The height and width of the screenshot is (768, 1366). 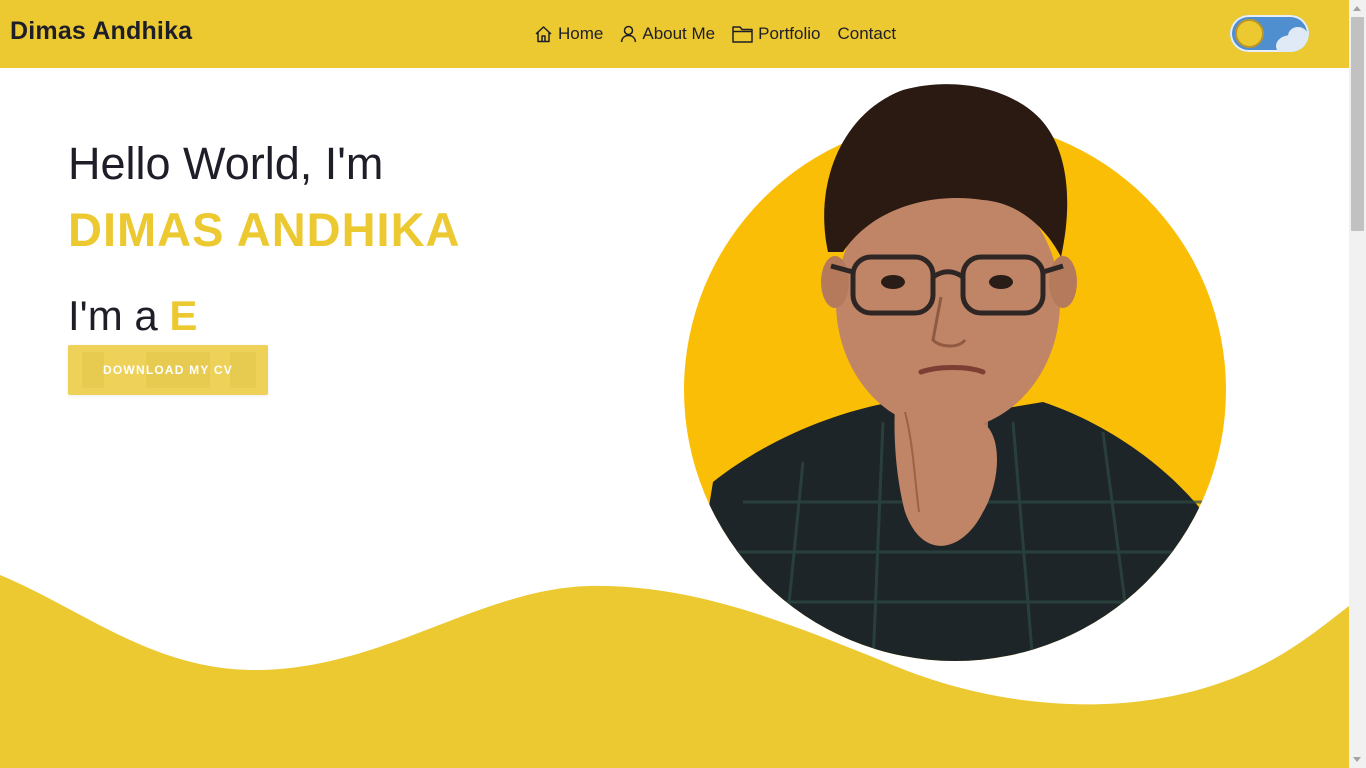 What do you see at coordinates (679, 33) in the screenshot?
I see `nav-about-label: About Me` at bounding box center [679, 33].